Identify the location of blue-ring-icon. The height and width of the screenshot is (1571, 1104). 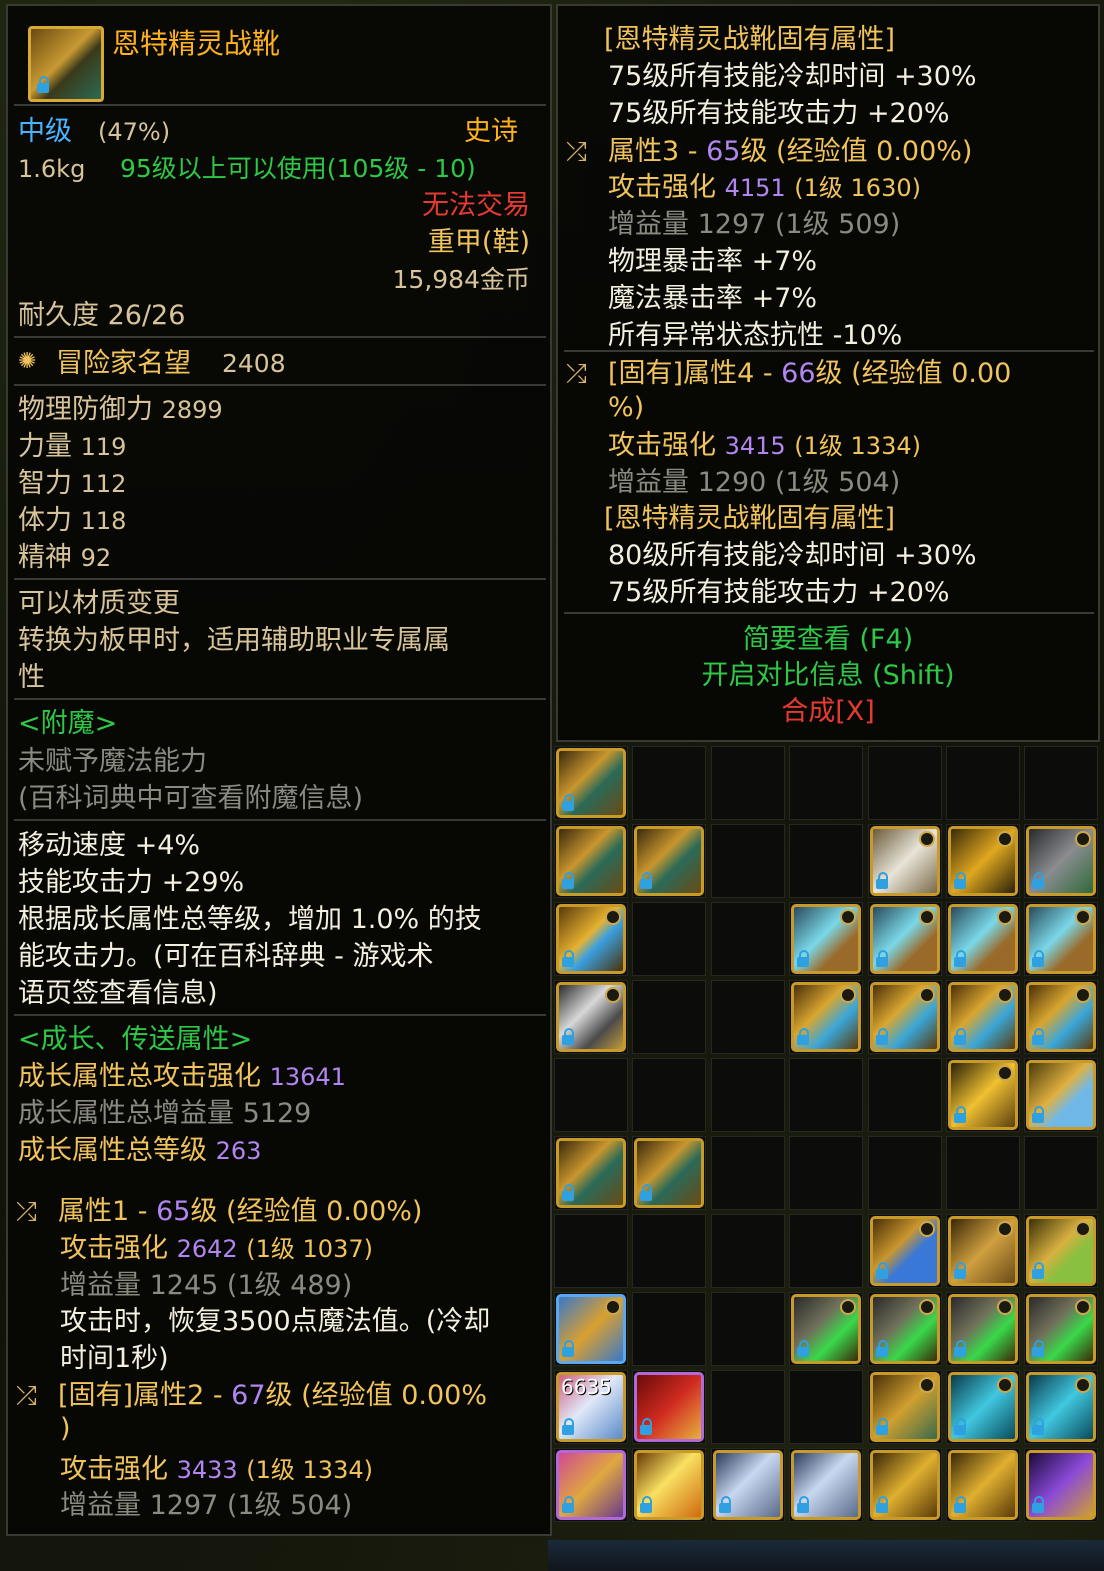
(591, 939).